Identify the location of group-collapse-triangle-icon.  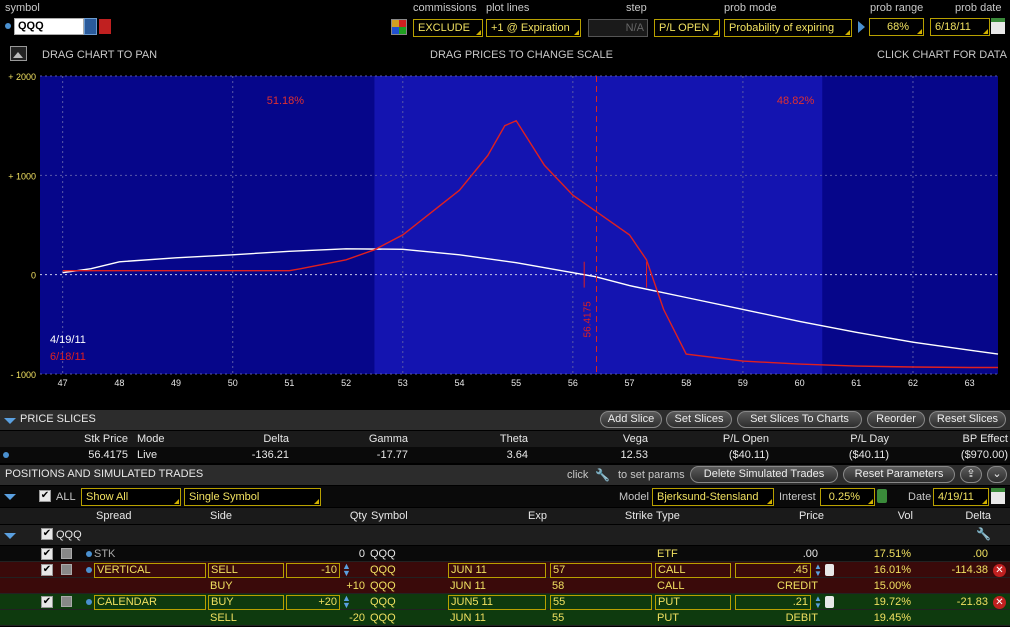
(10, 536).